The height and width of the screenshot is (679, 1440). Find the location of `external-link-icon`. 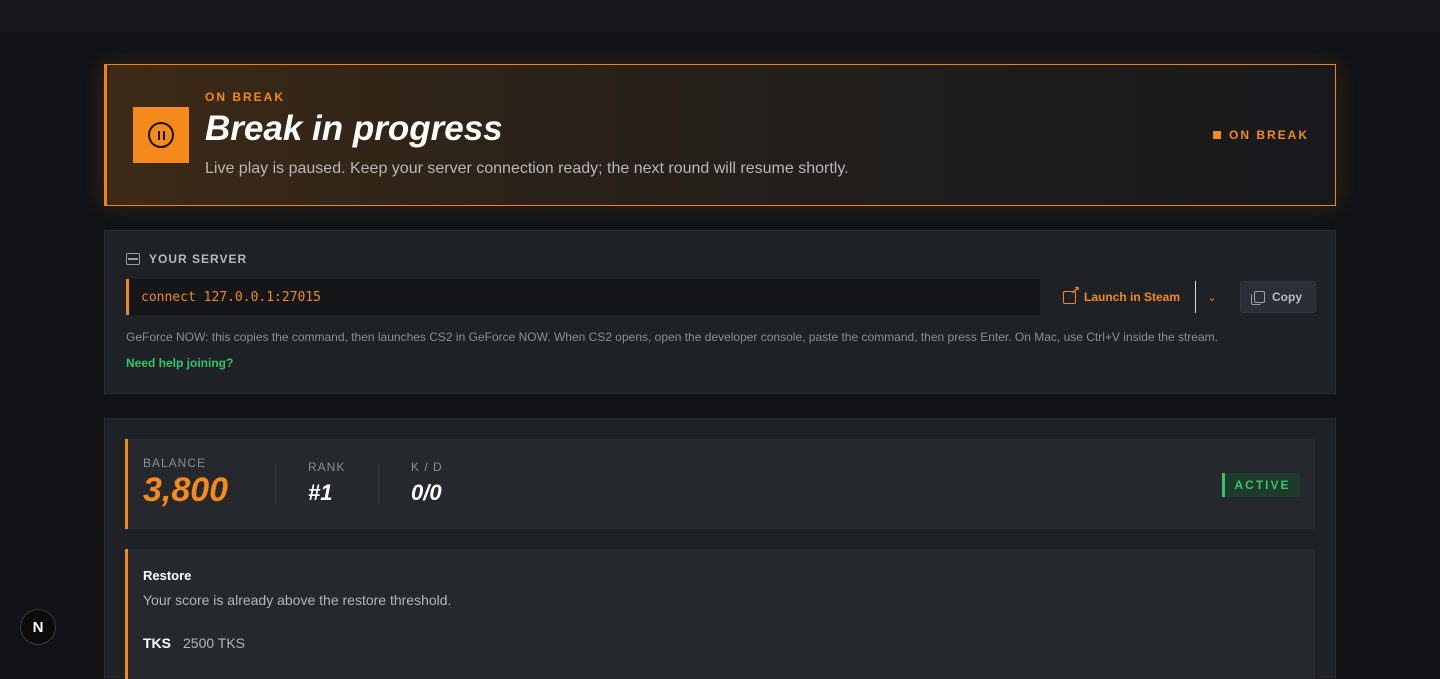

external-link-icon is located at coordinates (1071, 294).